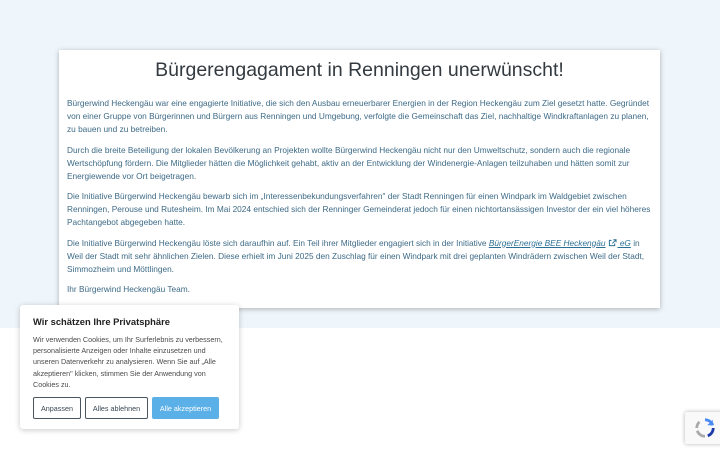 The image size is (720, 450). What do you see at coordinates (57, 408) in the screenshot?
I see `customize-button: Anpassen` at bounding box center [57, 408].